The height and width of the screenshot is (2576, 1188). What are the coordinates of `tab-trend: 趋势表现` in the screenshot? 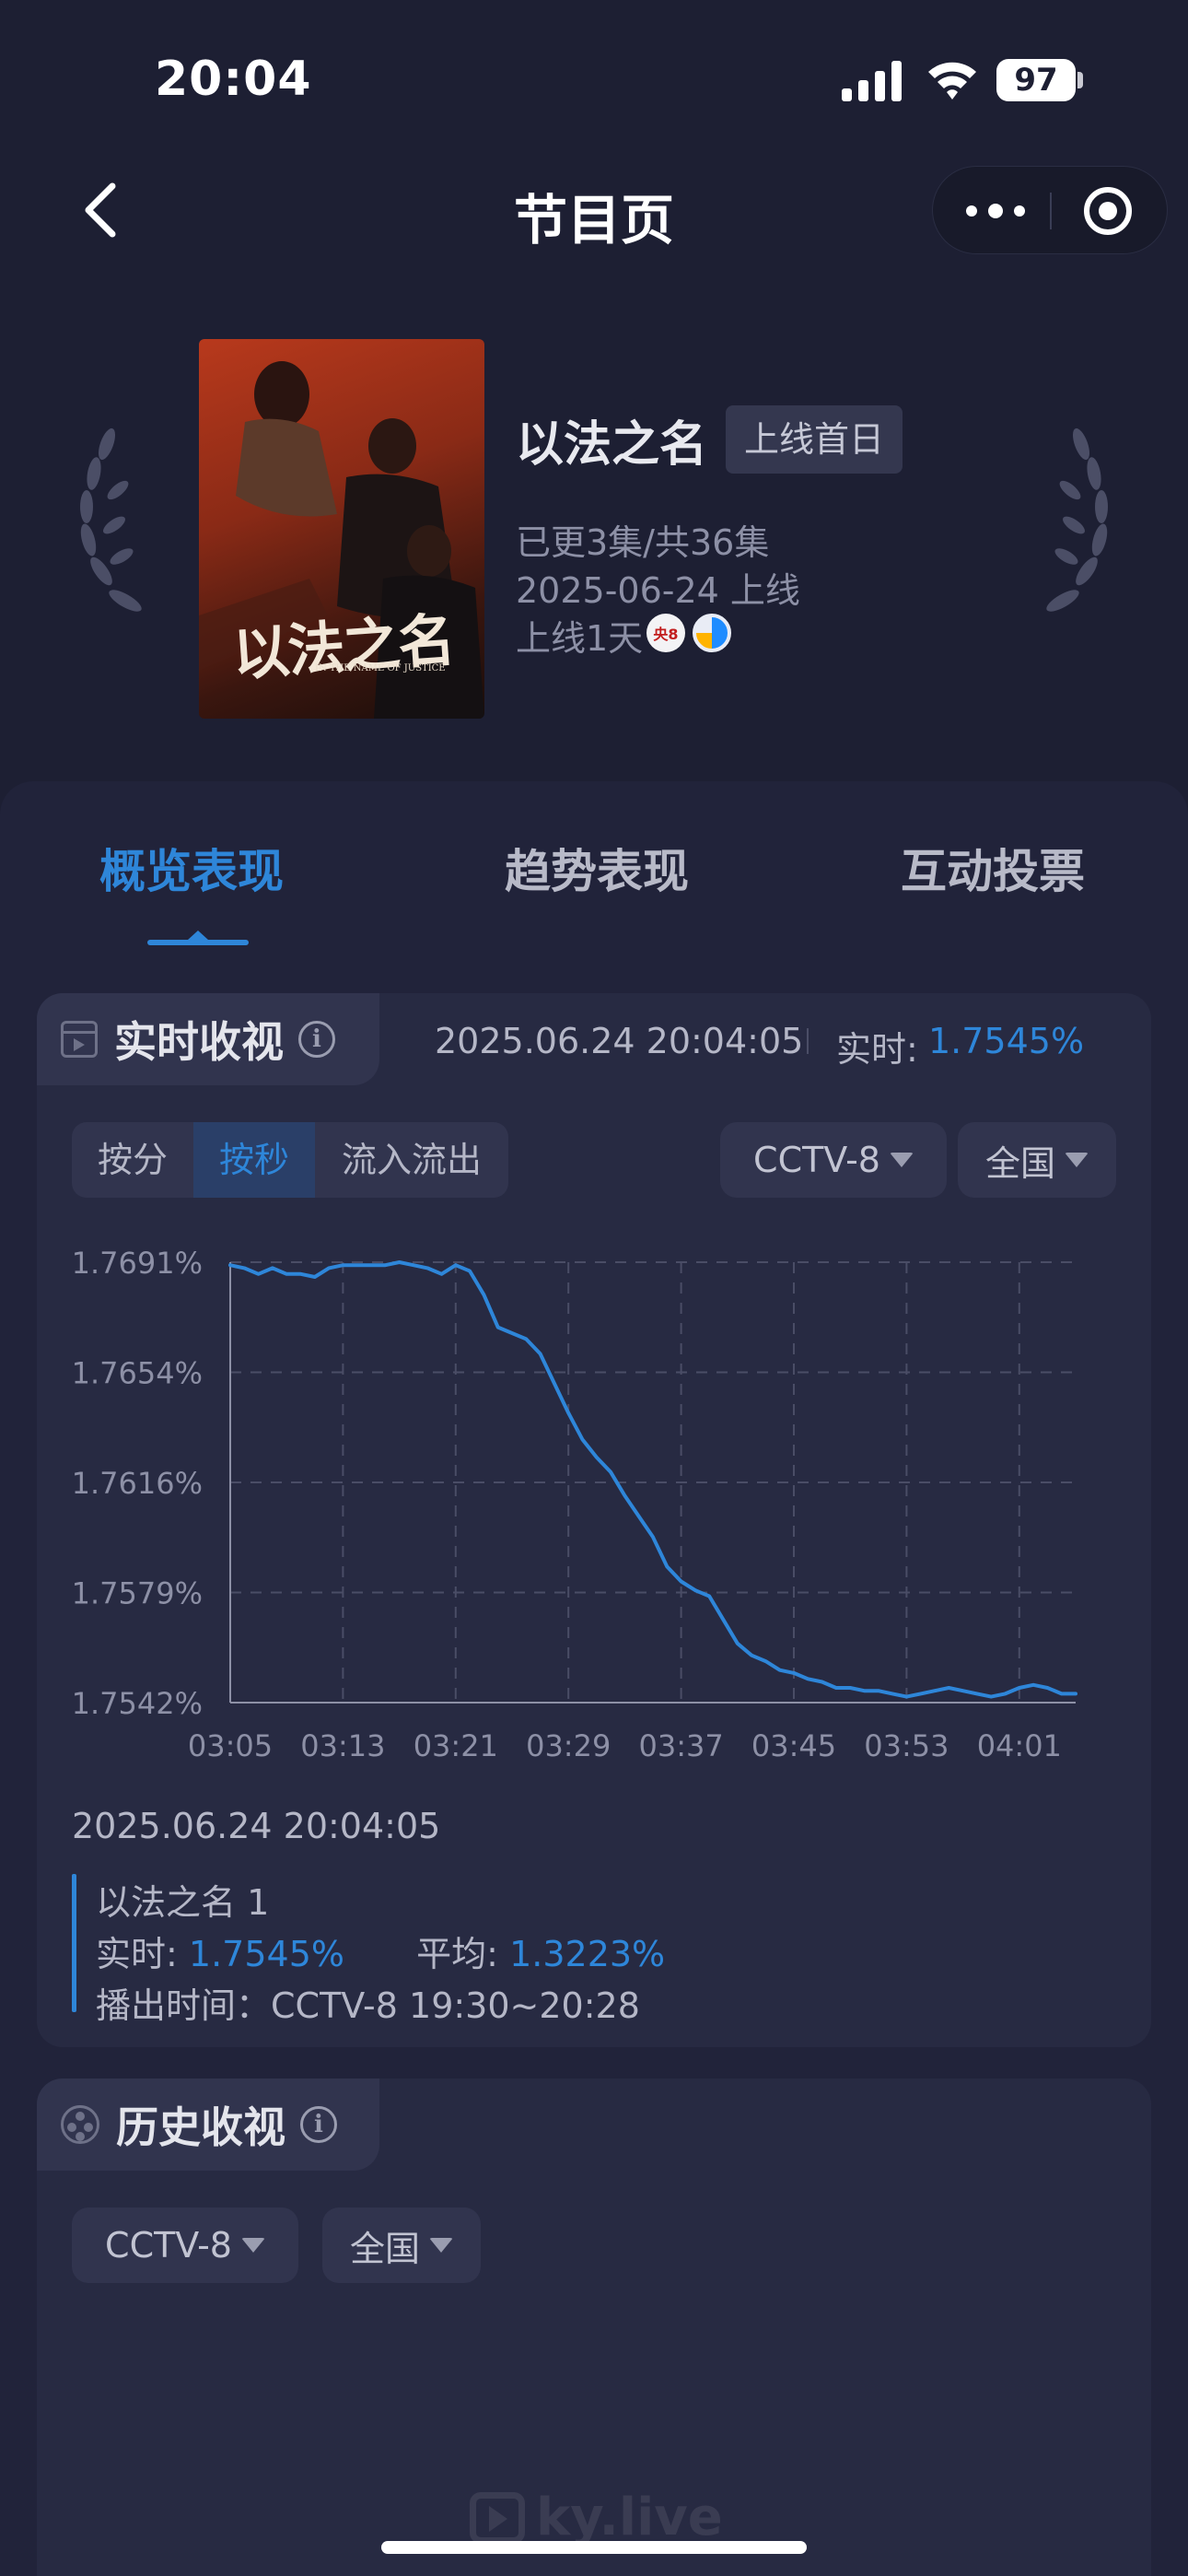 It's located at (597, 868).